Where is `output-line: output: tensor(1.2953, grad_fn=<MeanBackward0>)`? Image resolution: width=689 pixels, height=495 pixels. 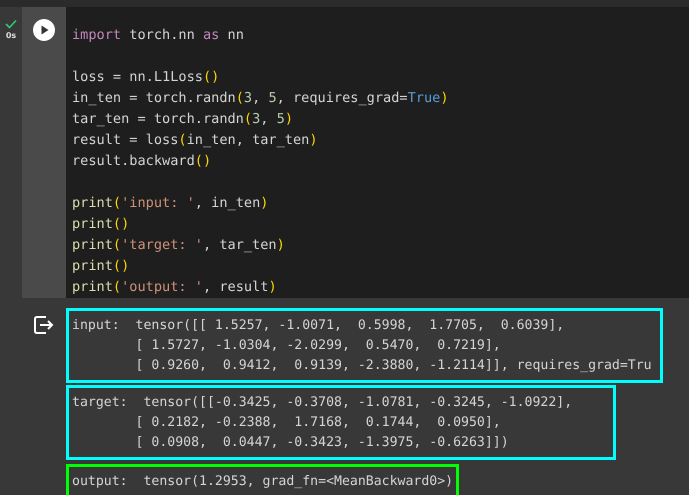 output-line: output: tensor(1.2953, grad_fn=<MeanBackward0>) is located at coordinates (263, 482).